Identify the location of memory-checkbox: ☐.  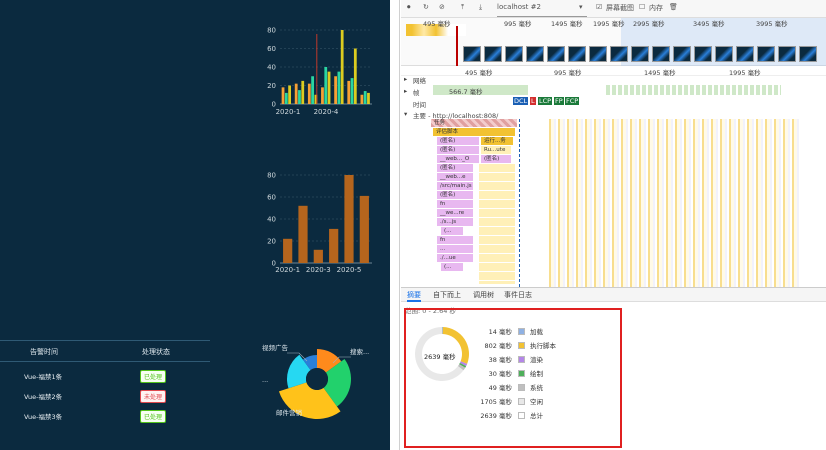
(642, 10).